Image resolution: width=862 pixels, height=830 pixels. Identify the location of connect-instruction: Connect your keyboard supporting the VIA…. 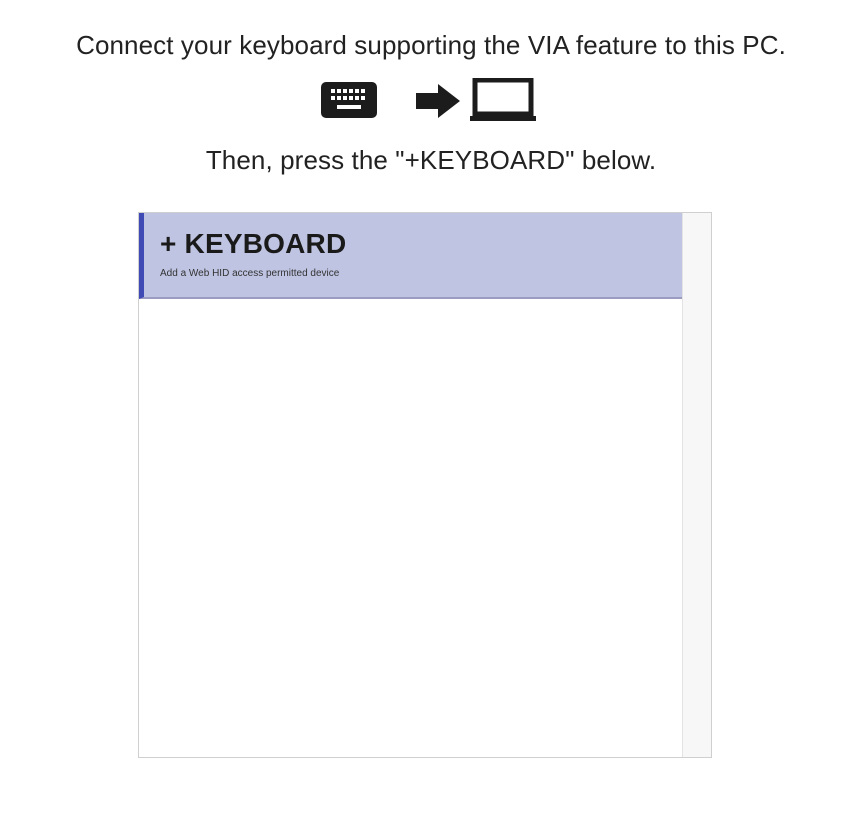
(431, 45).